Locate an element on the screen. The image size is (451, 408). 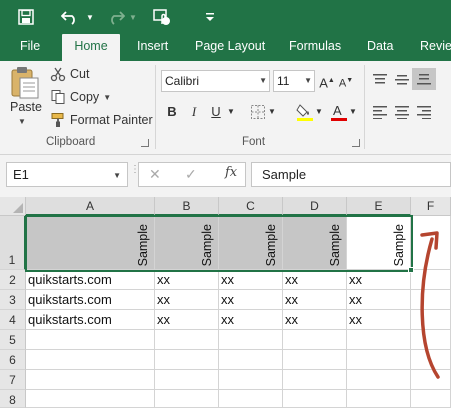
font-family-value: Calibri is located at coordinates (182, 81).